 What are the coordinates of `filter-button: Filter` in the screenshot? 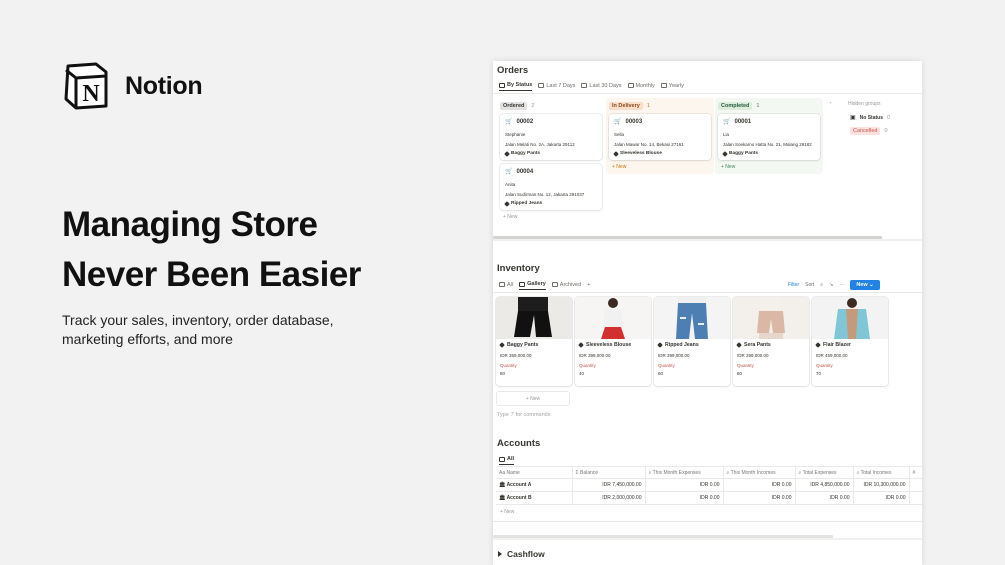 It's located at (793, 285).